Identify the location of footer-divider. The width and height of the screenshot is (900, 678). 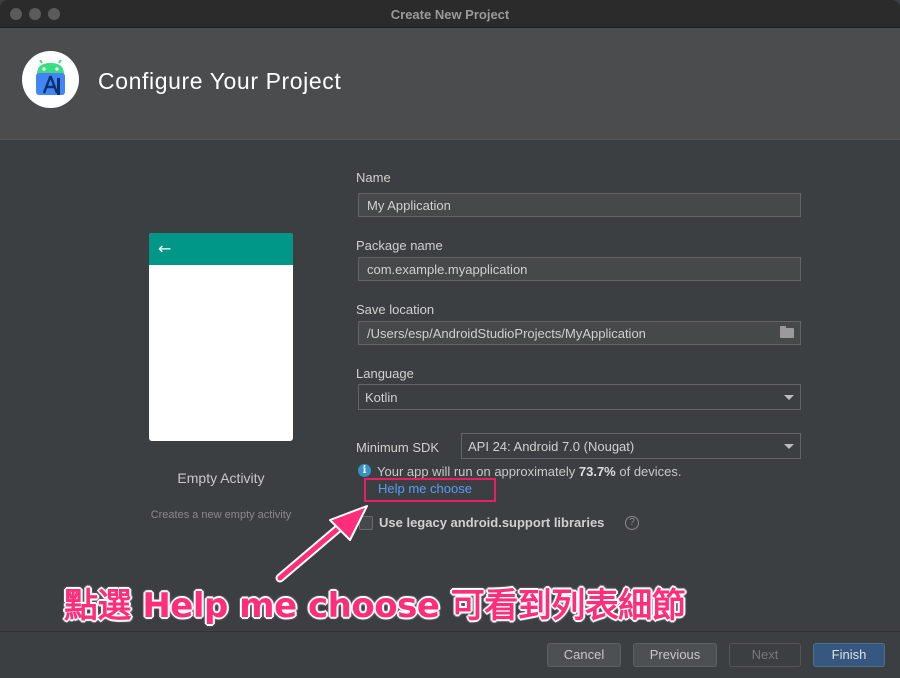
(450, 631).